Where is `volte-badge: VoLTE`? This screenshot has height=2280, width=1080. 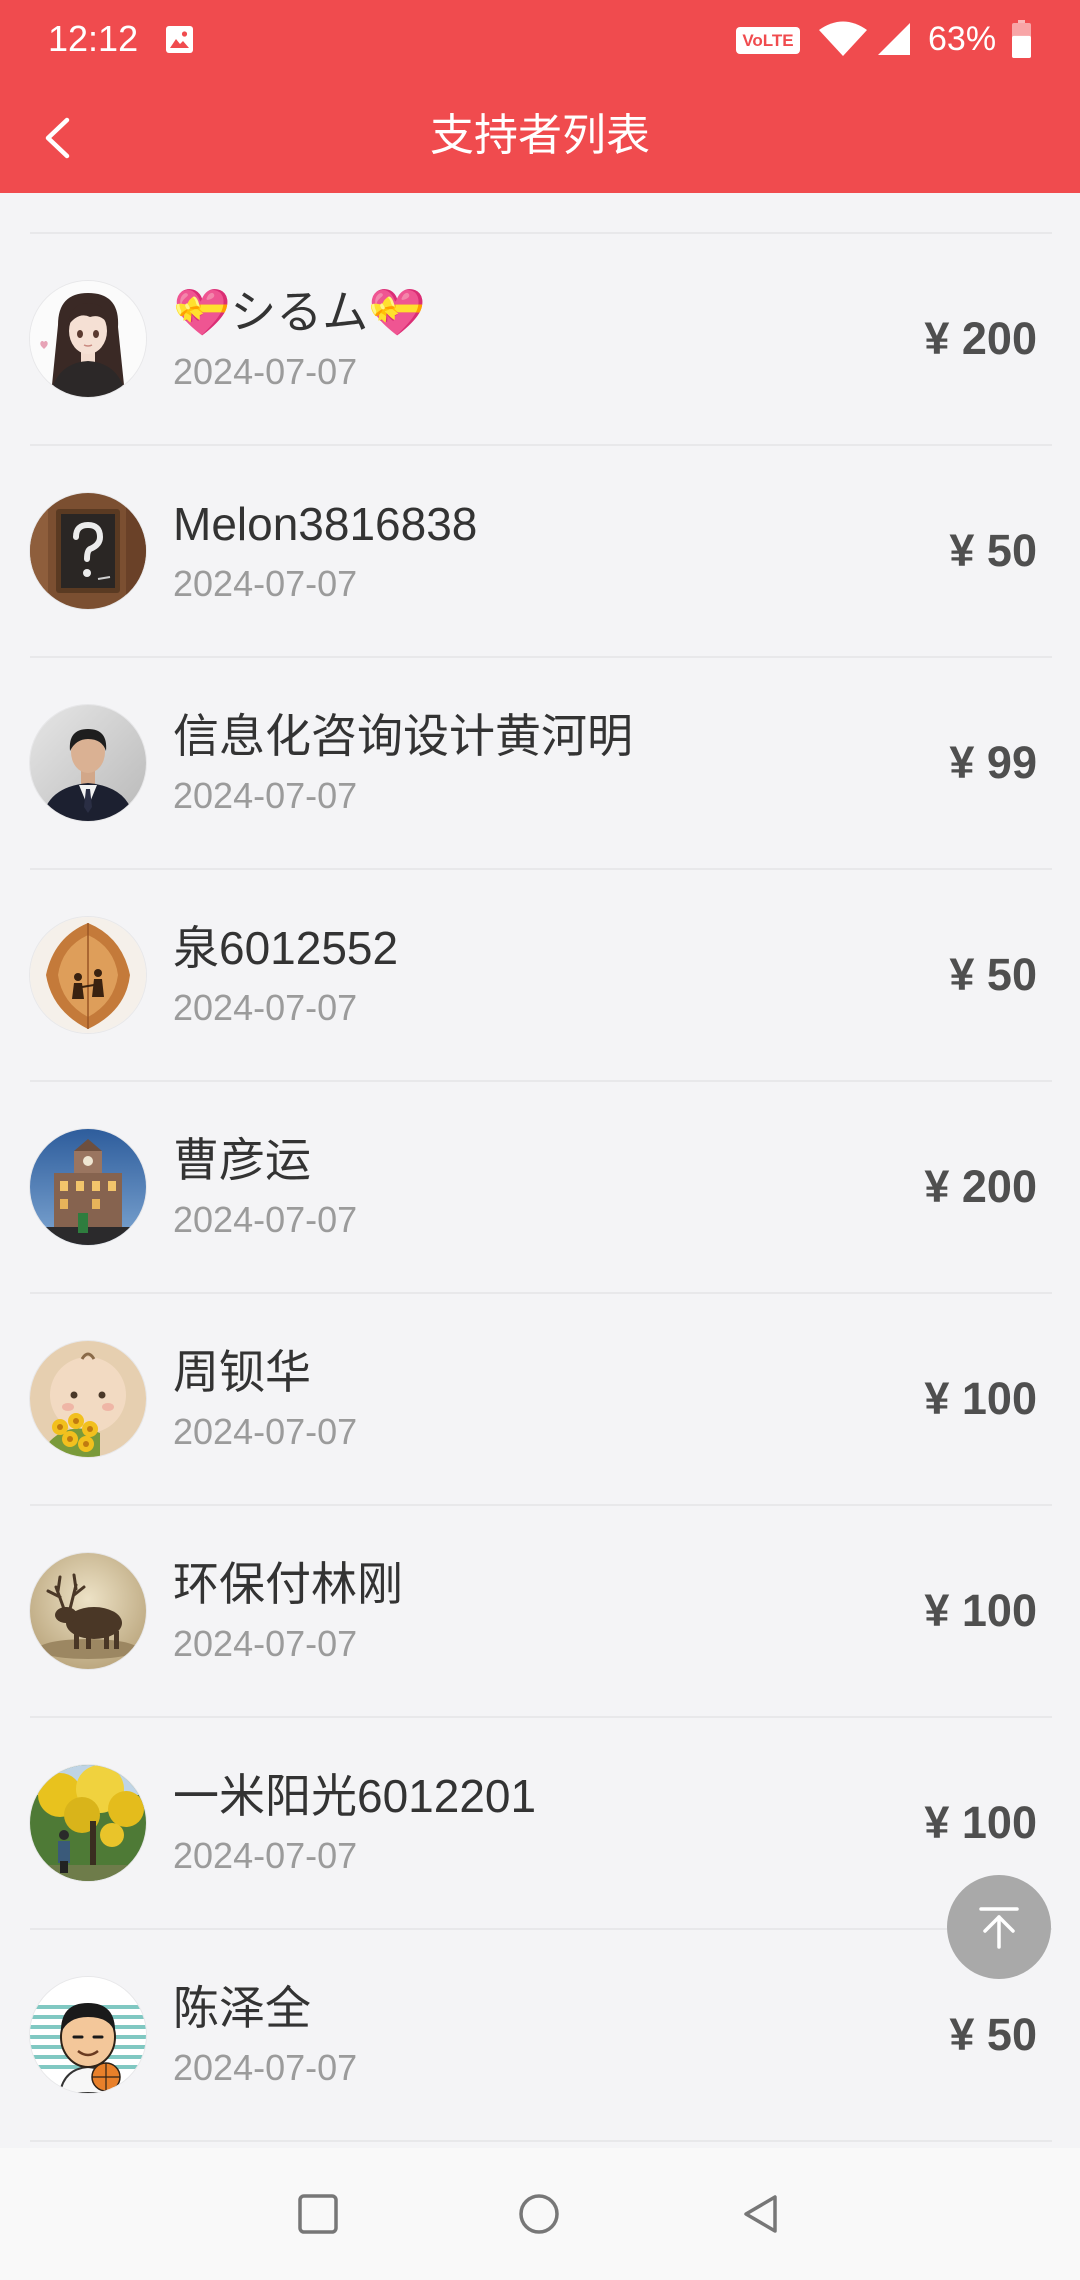
volte-badge: VoLTE is located at coordinates (768, 40).